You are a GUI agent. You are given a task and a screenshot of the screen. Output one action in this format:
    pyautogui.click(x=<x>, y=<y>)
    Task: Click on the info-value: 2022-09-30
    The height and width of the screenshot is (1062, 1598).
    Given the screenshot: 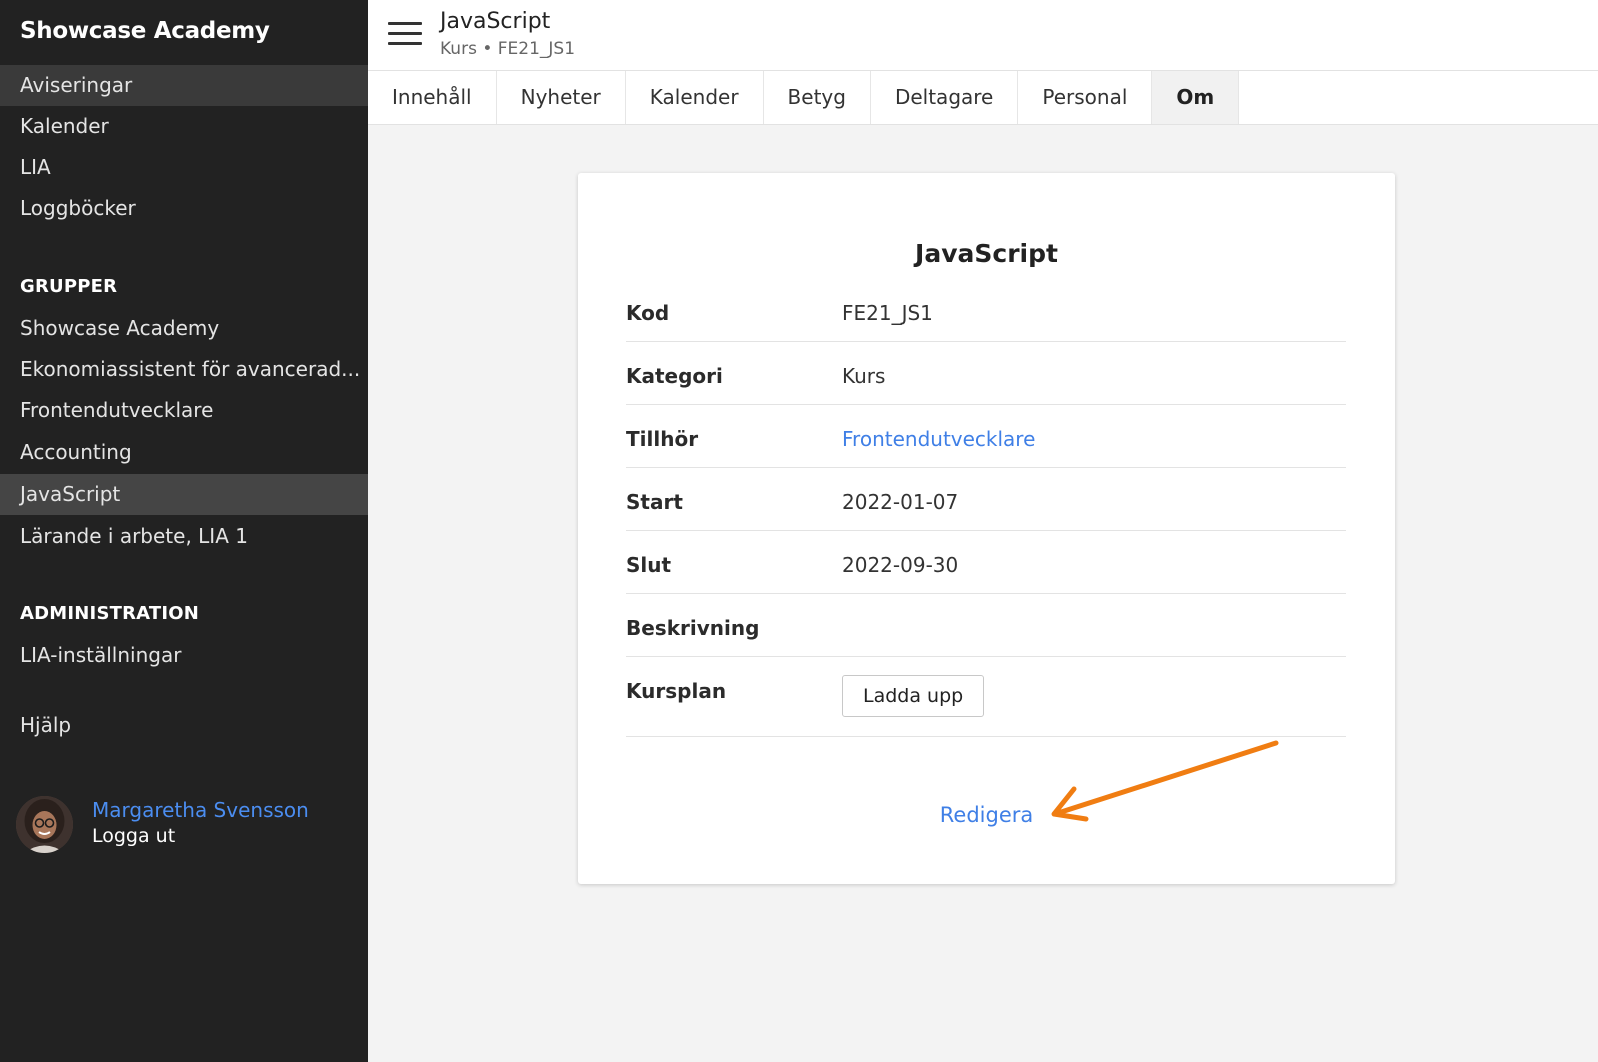 What is the action you would take?
    pyautogui.click(x=900, y=565)
    